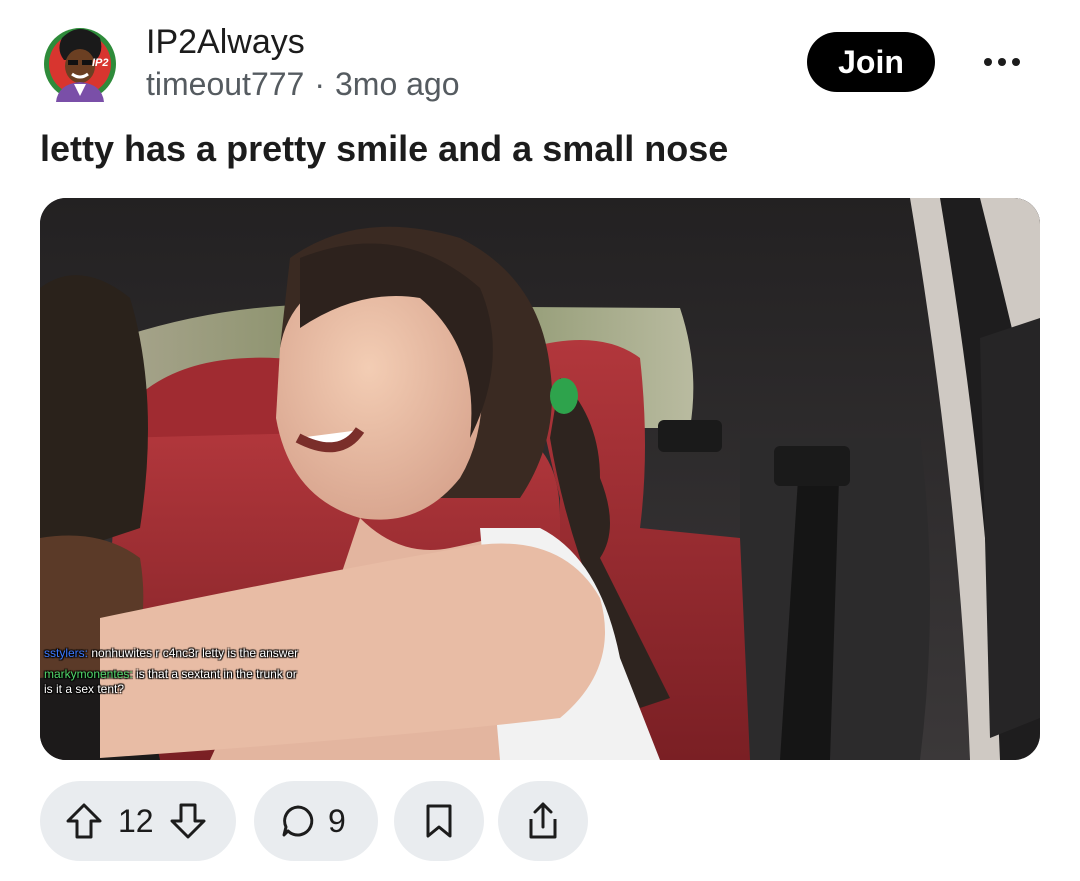 This screenshot has width=1080, height=881. I want to click on vote-control: 12, so click(138, 821).